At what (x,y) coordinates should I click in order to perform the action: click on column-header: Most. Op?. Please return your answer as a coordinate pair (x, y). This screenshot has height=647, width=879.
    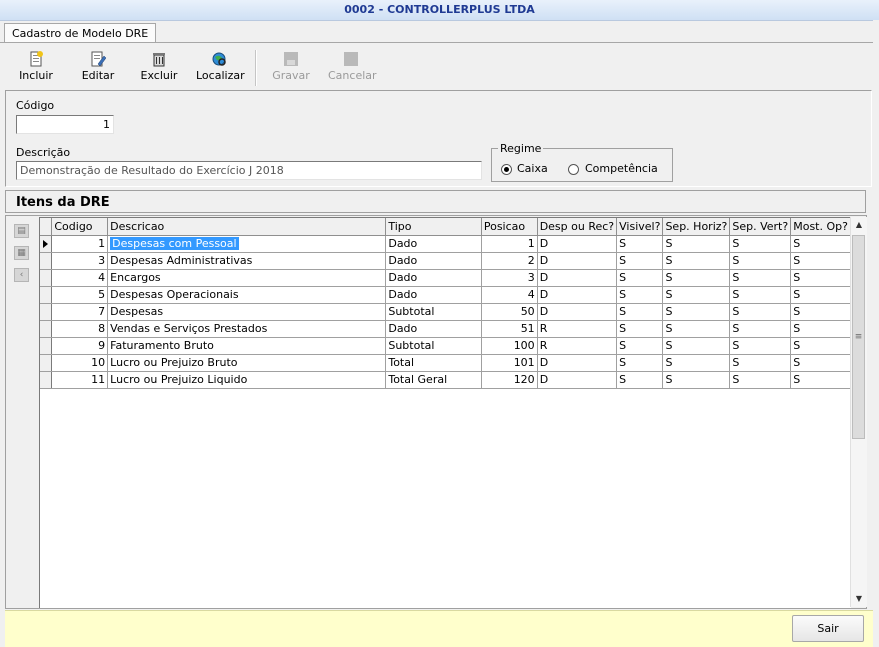
    Looking at the image, I should click on (820, 227).